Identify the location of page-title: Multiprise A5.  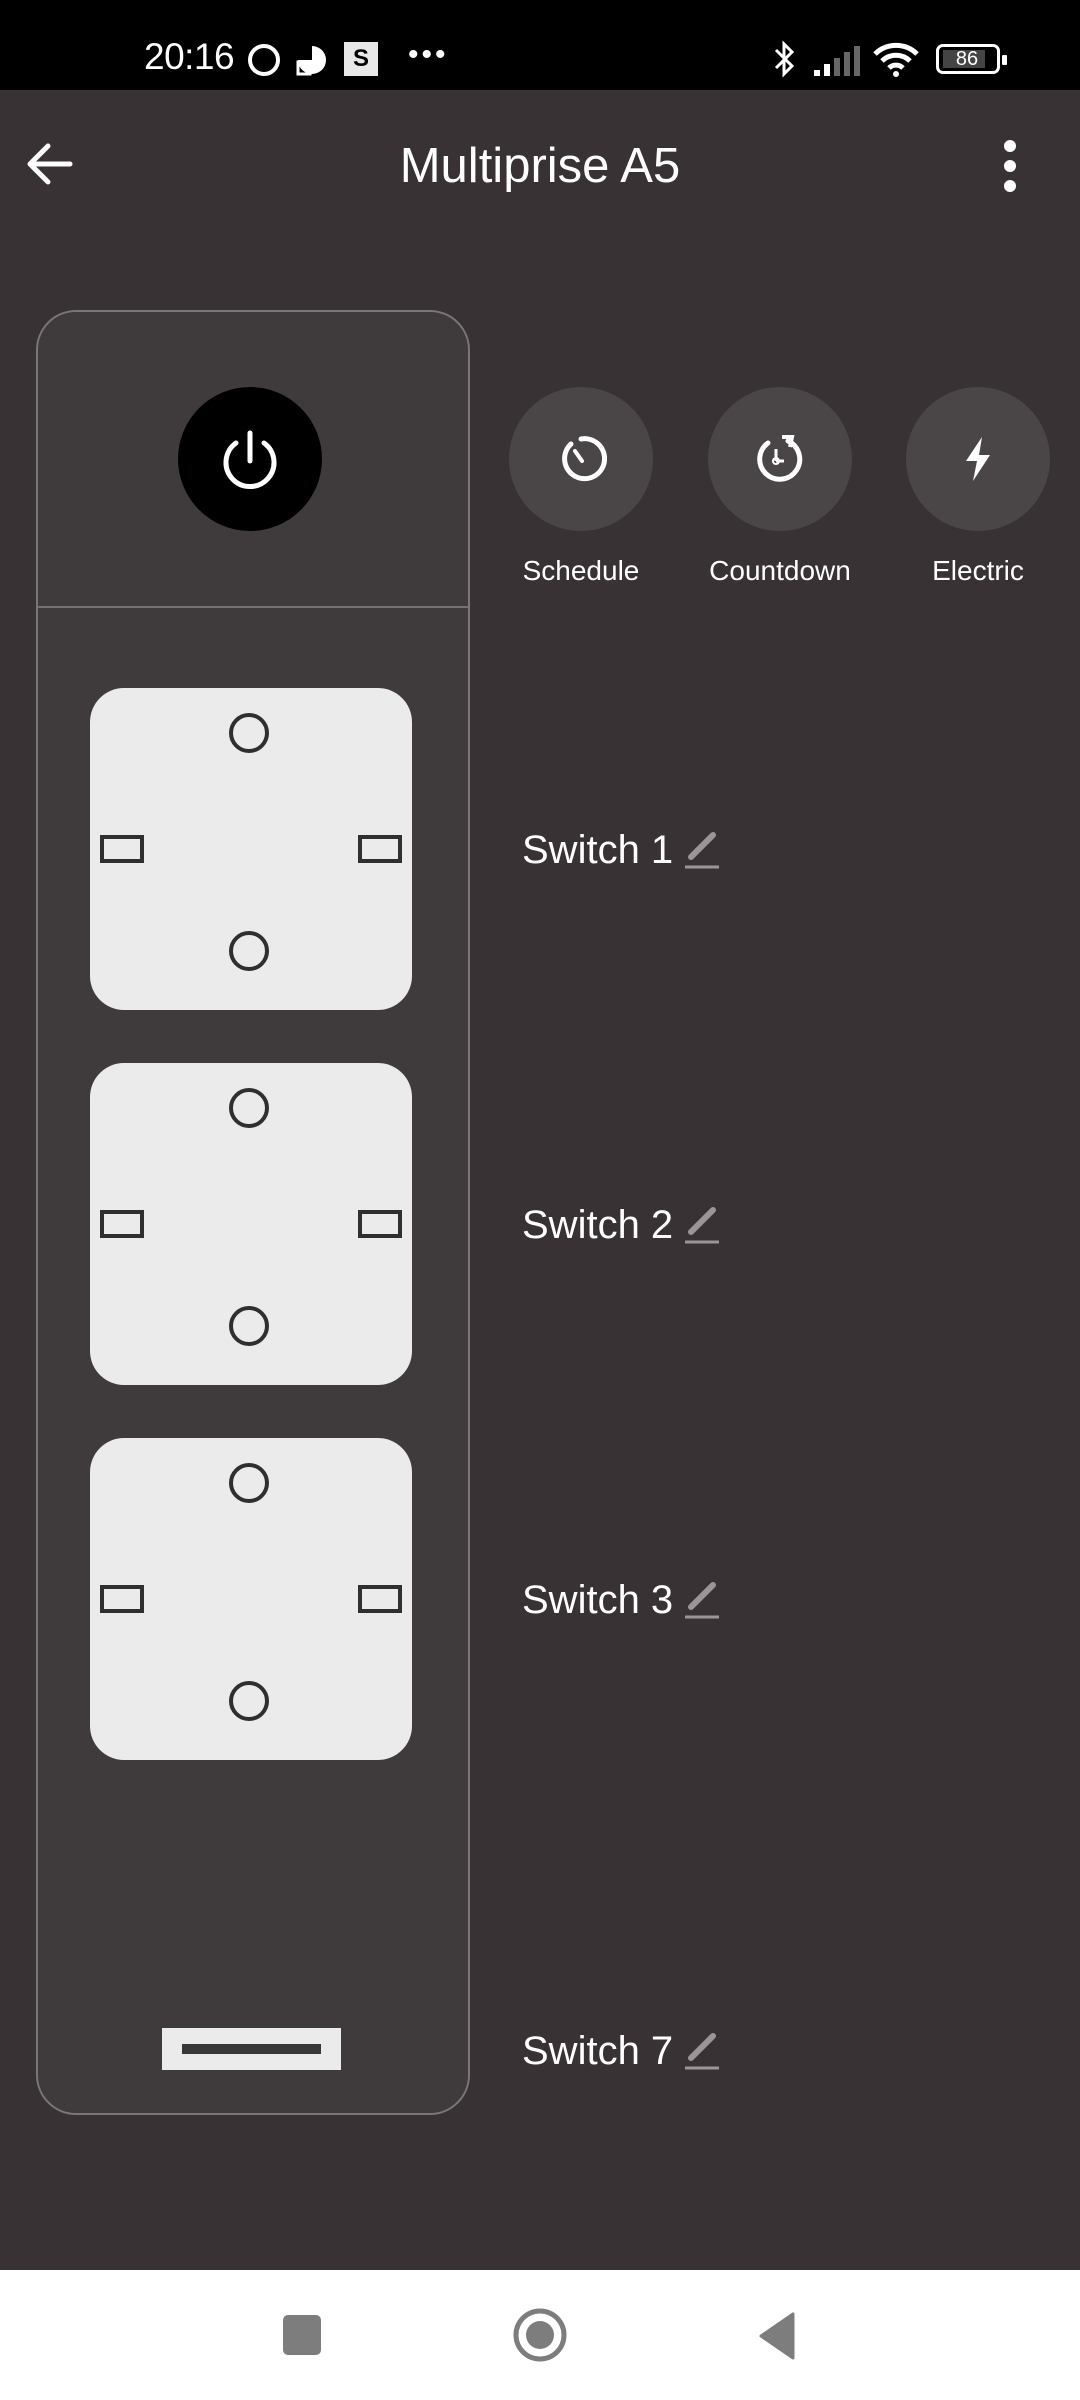
(540, 166).